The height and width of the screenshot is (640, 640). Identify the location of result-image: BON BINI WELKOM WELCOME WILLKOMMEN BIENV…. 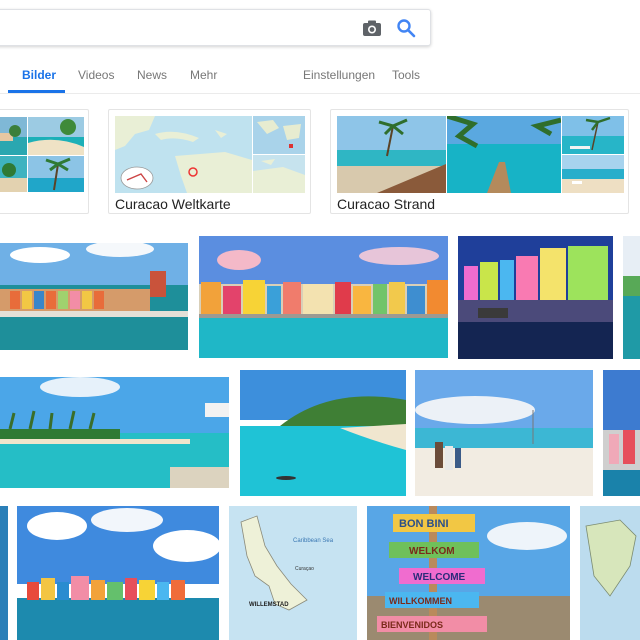
(468, 573).